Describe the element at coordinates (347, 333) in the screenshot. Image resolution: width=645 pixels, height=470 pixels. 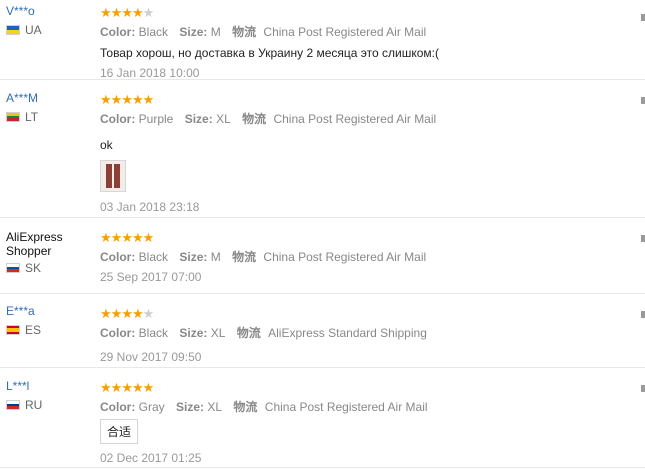
I see `shipping-value: AliExpress Standard Shipping` at that location.